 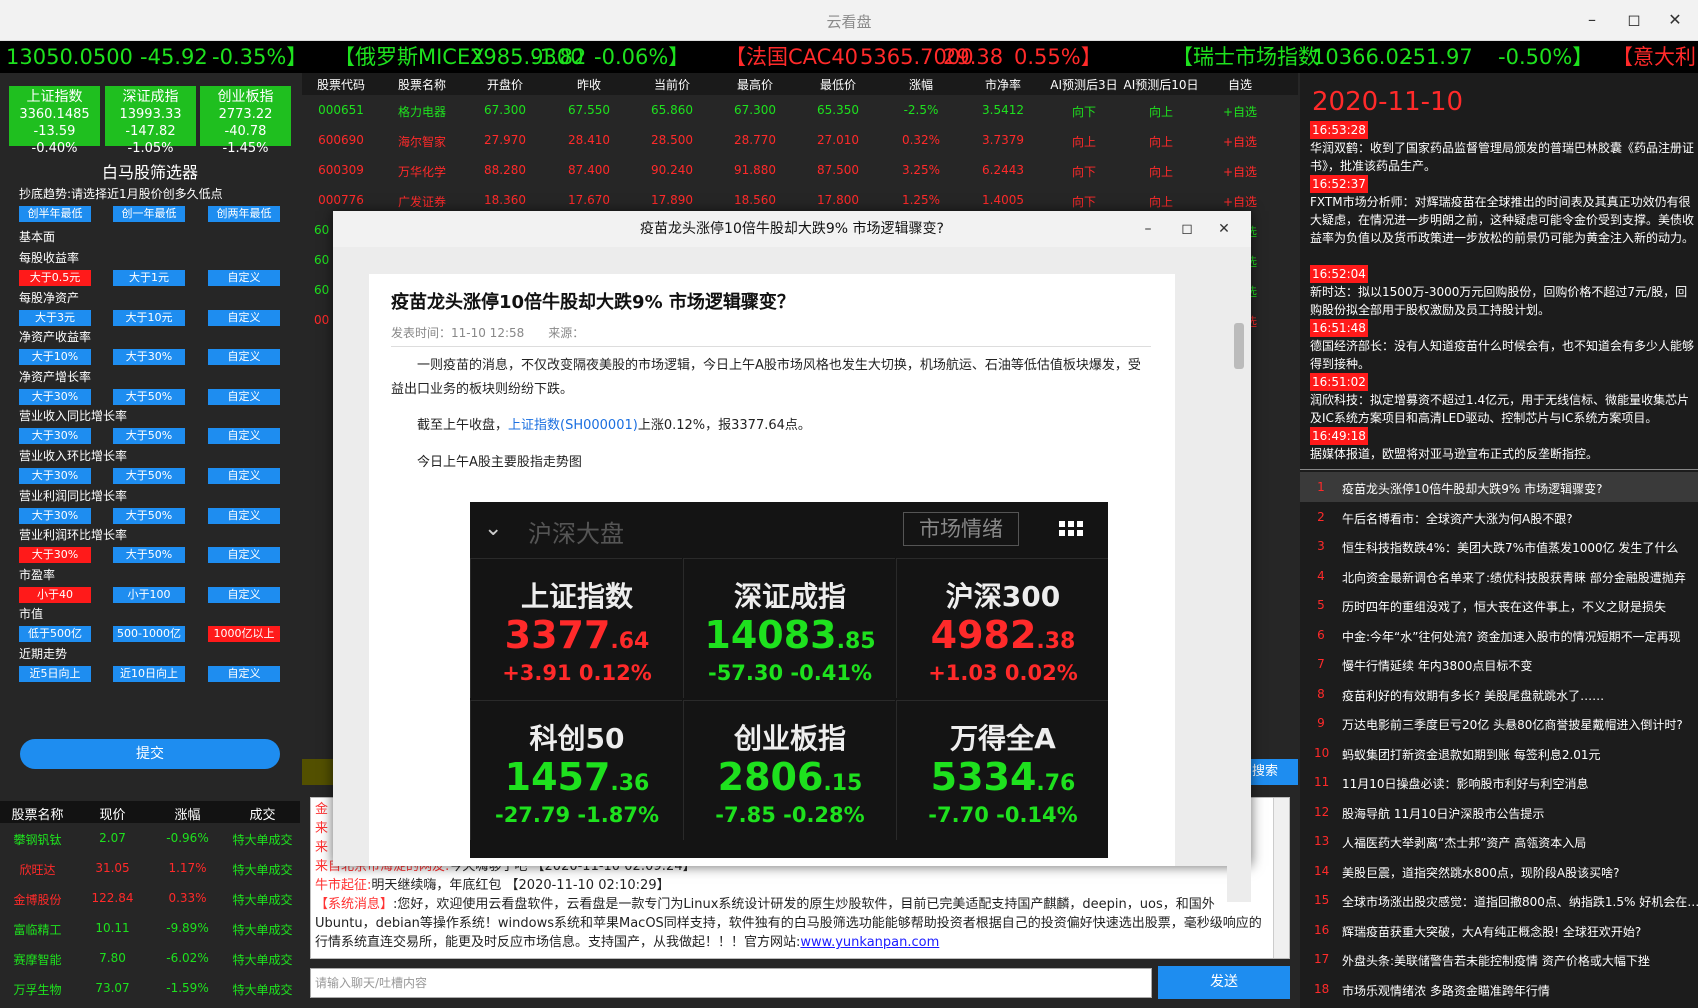 What do you see at coordinates (55, 317) in the screenshot?
I see `filter-option-button: 大于3元` at bounding box center [55, 317].